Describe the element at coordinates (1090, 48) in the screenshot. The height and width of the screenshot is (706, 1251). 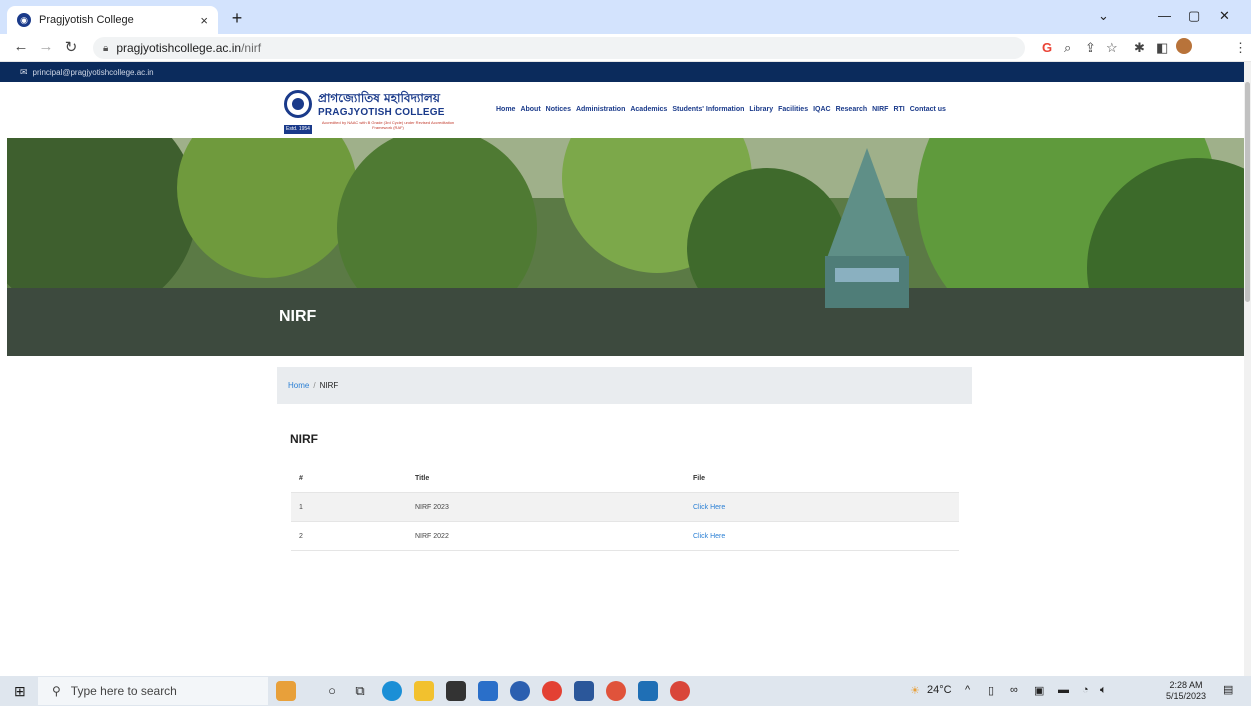
I see `share-icon: ⇪` at that location.